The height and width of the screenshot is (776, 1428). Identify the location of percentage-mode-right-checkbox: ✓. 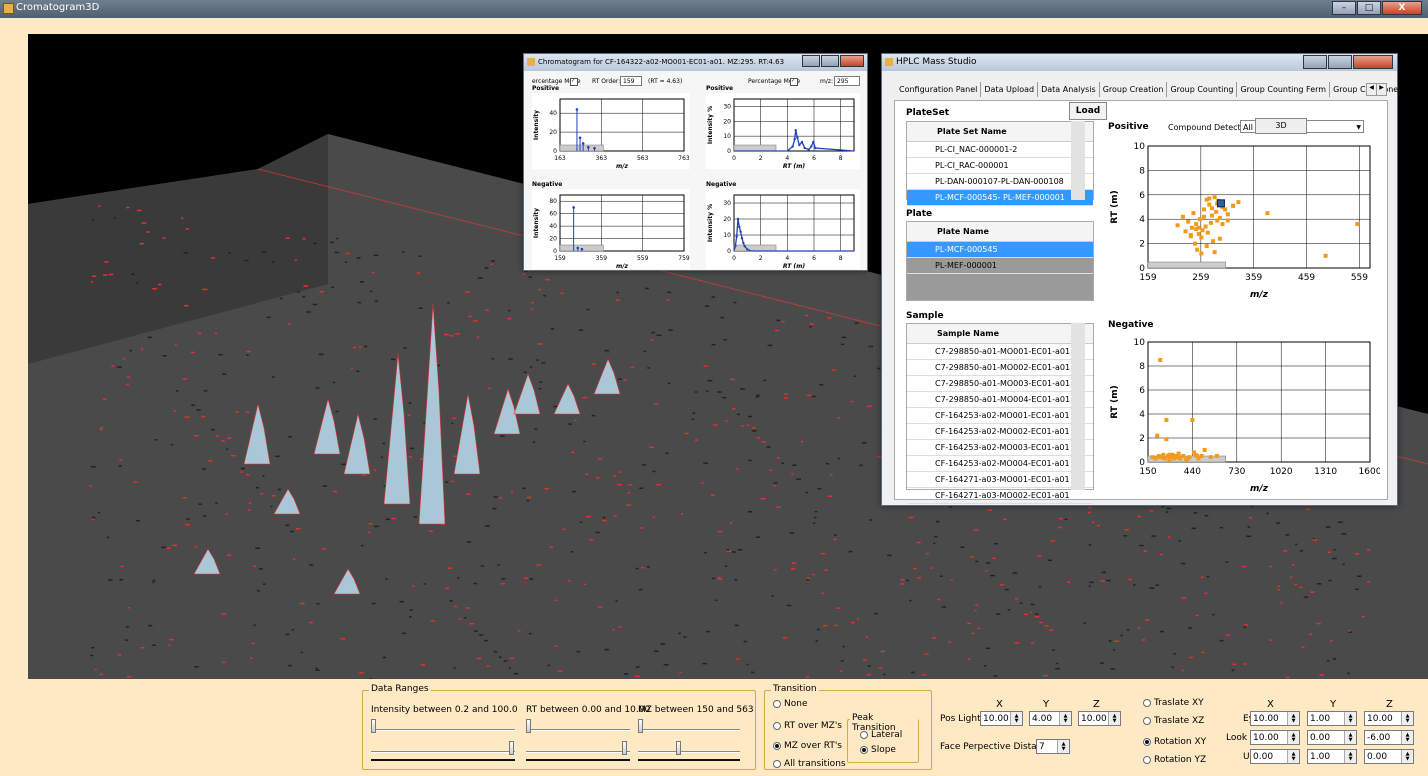
(794, 82).